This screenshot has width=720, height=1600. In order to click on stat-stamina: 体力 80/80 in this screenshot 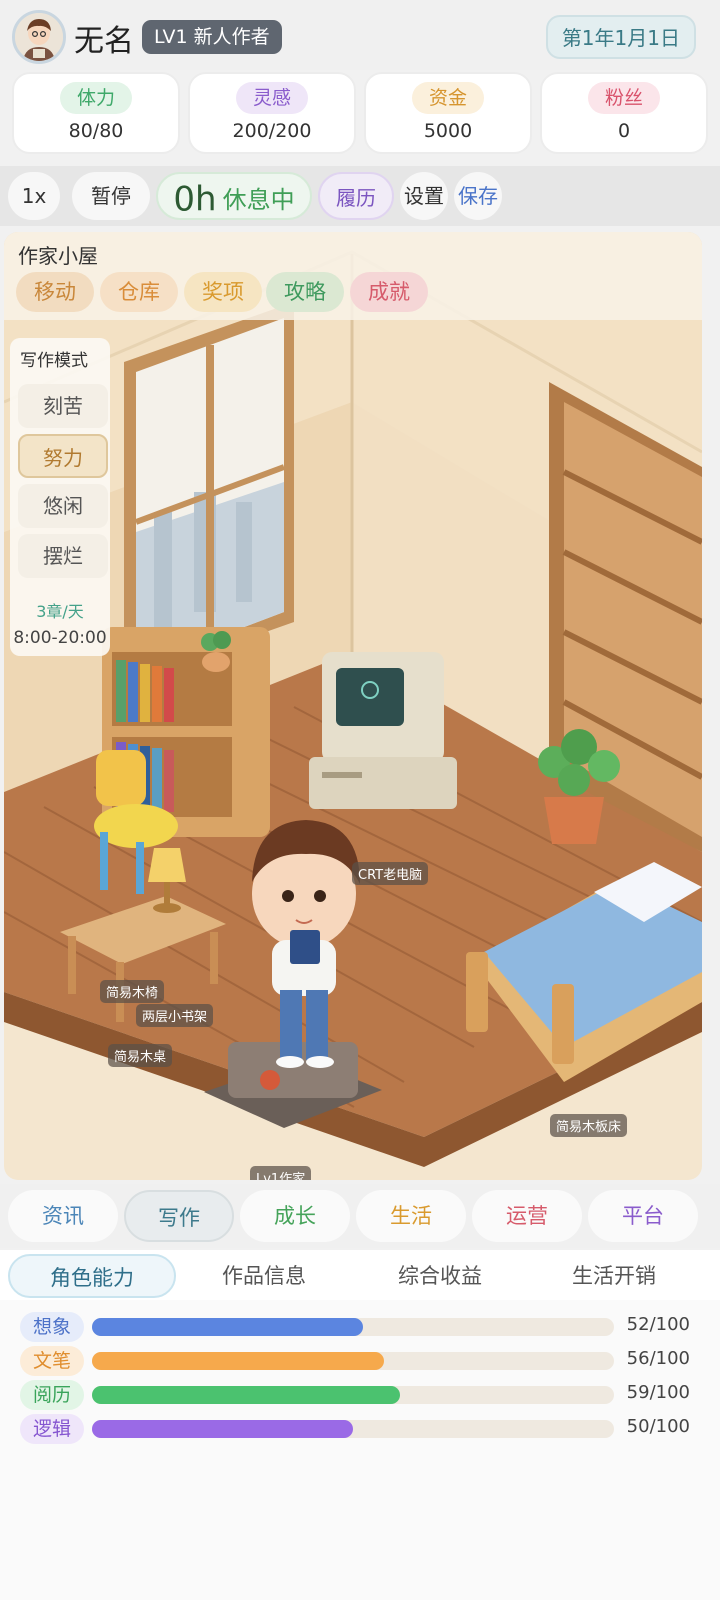, I will do `click(96, 113)`.